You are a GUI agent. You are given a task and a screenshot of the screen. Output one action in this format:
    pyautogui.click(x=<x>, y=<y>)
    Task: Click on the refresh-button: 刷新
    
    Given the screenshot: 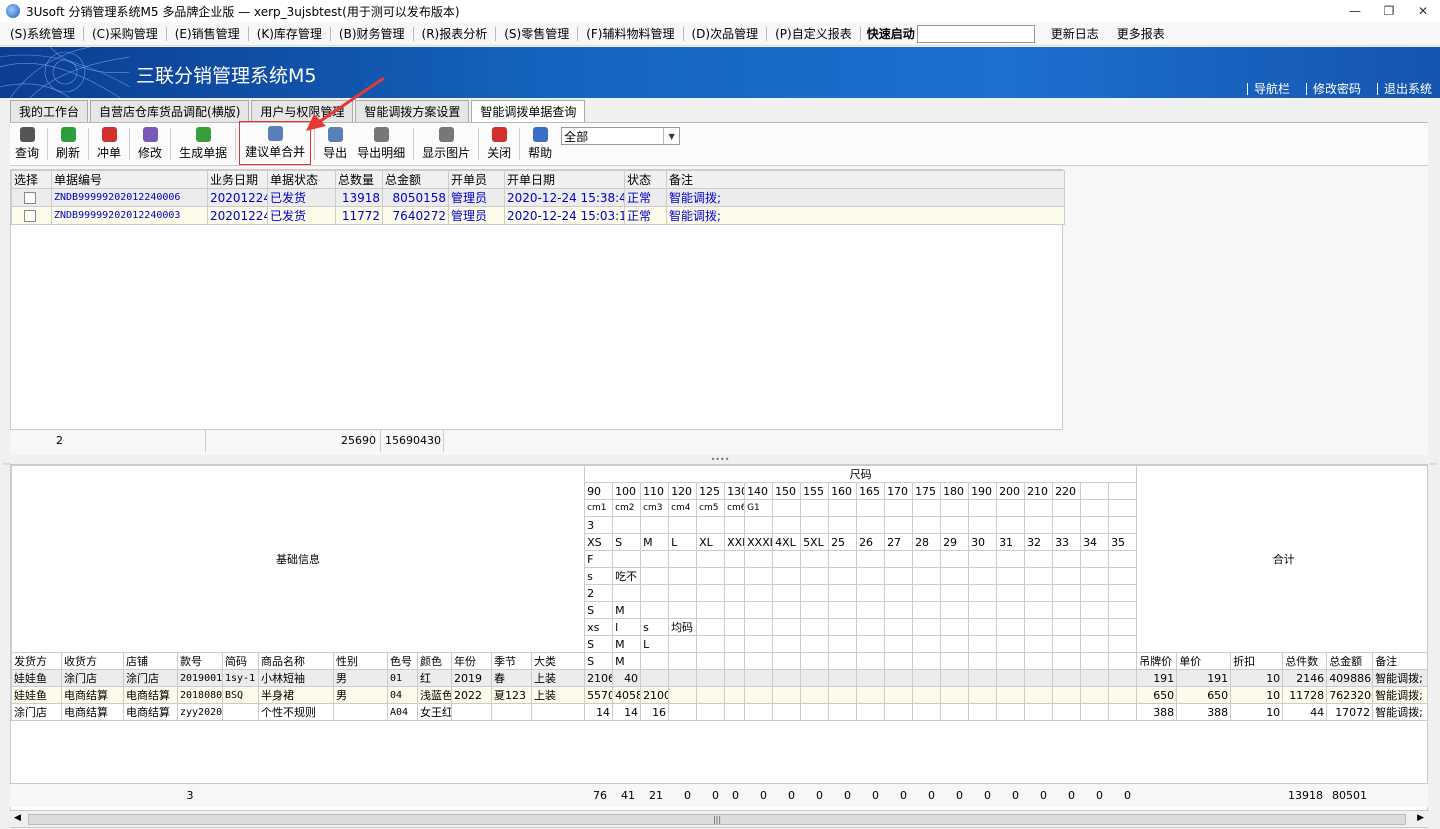 What is the action you would take?
    pyautogui.click(x=68, y=144)
    